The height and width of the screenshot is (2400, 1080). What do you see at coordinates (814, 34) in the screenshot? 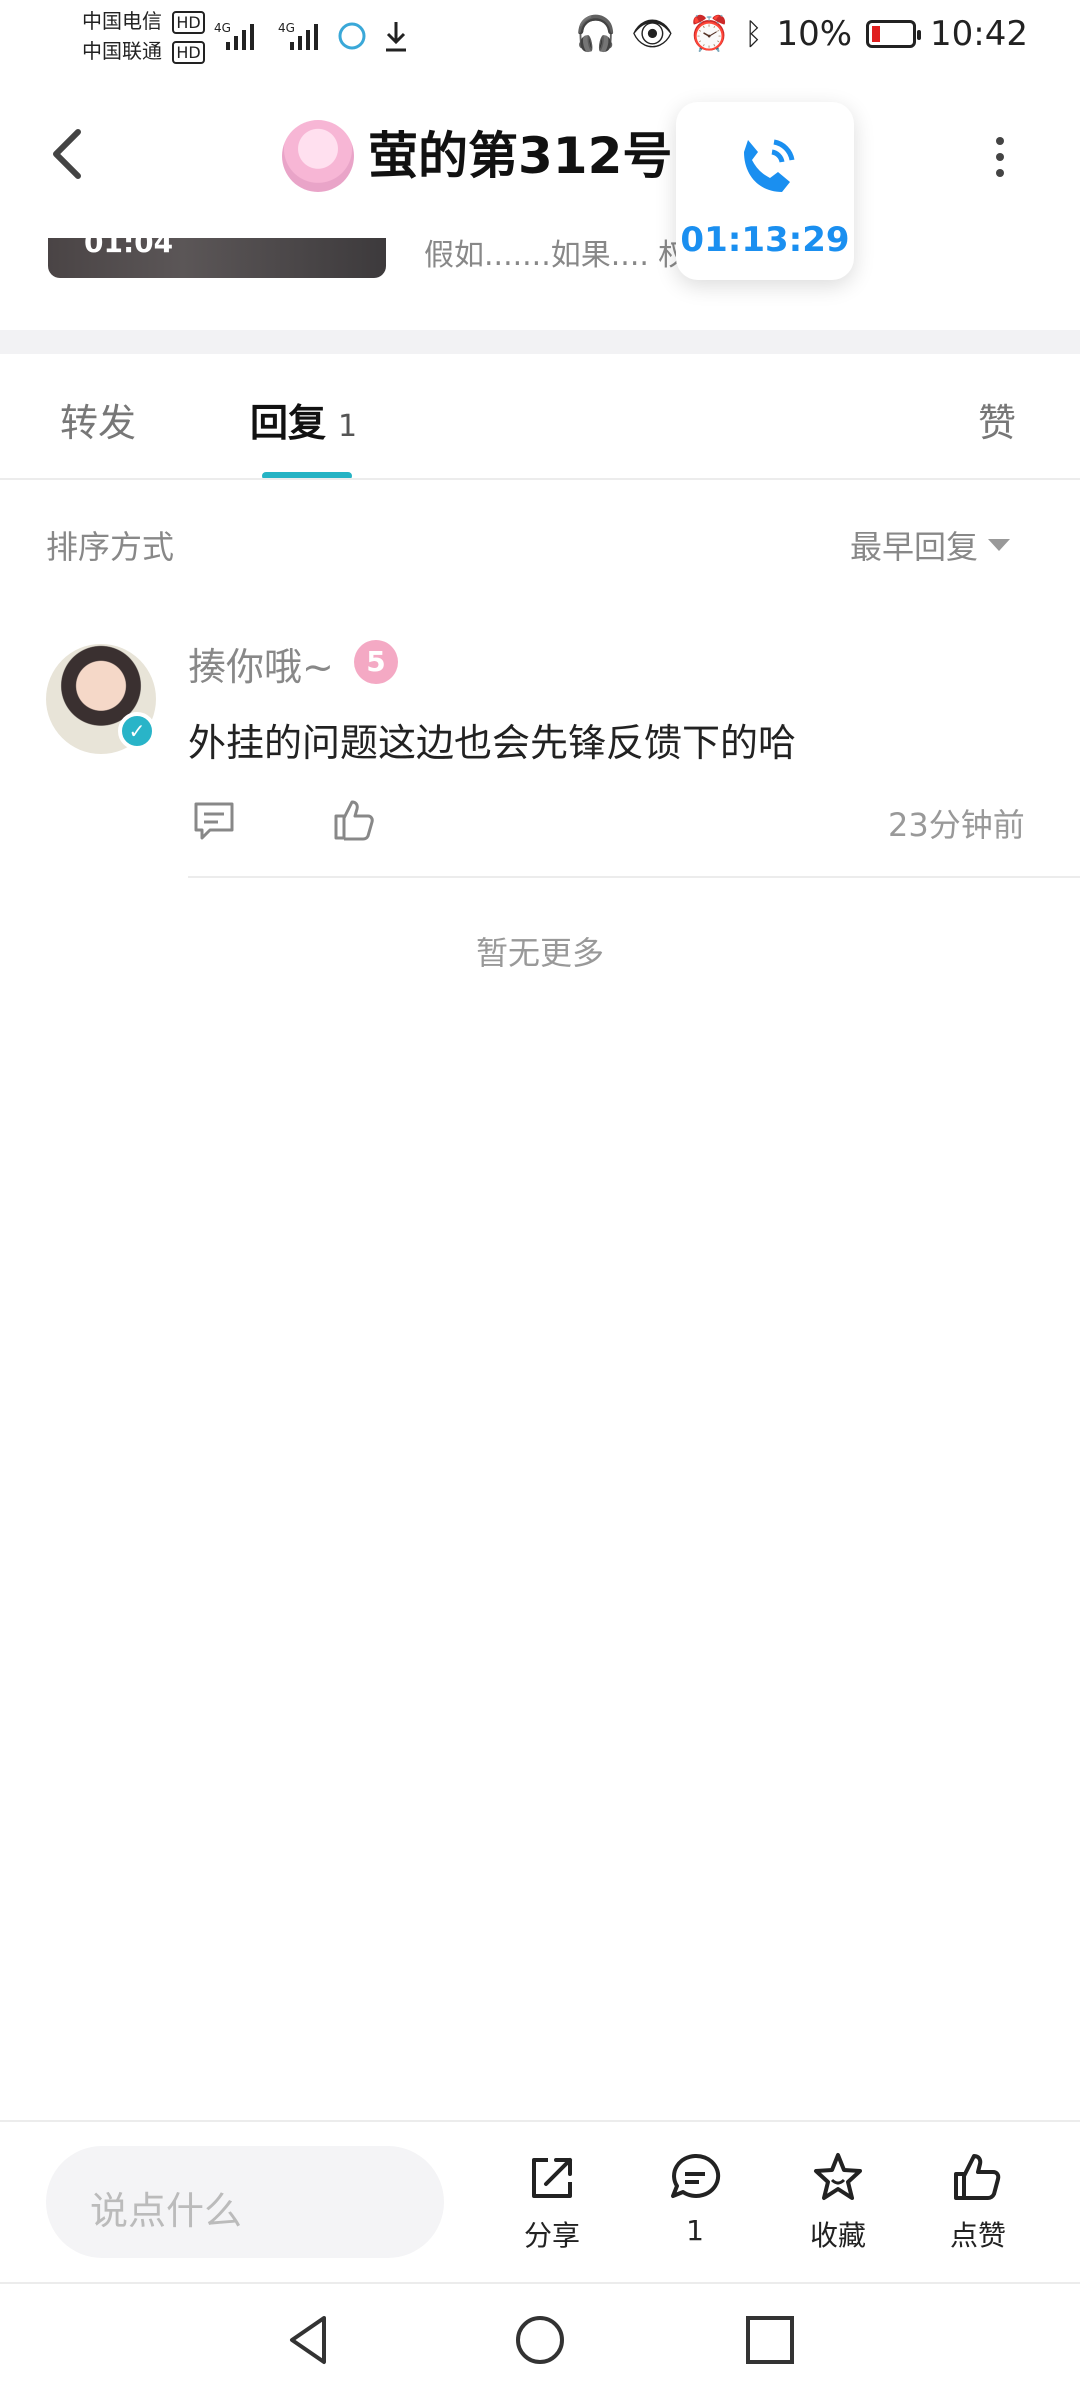
I see `battery-percent: 10%` at bounding box center [814, 34].